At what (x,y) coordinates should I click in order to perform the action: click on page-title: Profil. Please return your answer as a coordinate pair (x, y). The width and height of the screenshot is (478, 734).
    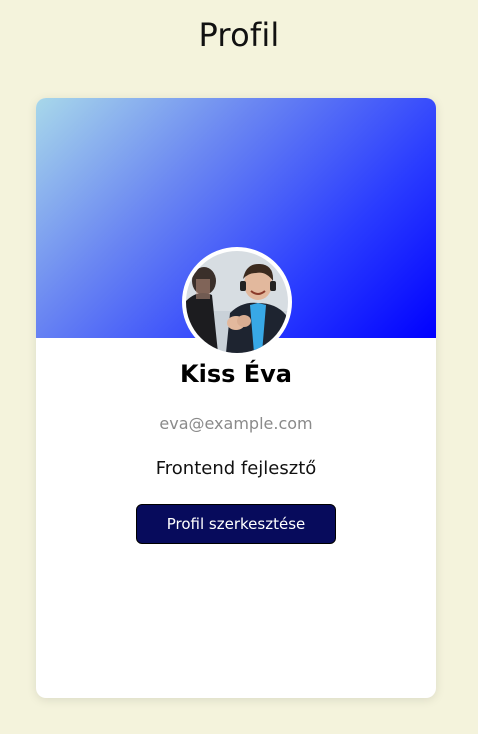
    Looking at the image, I should click on (239, 35).